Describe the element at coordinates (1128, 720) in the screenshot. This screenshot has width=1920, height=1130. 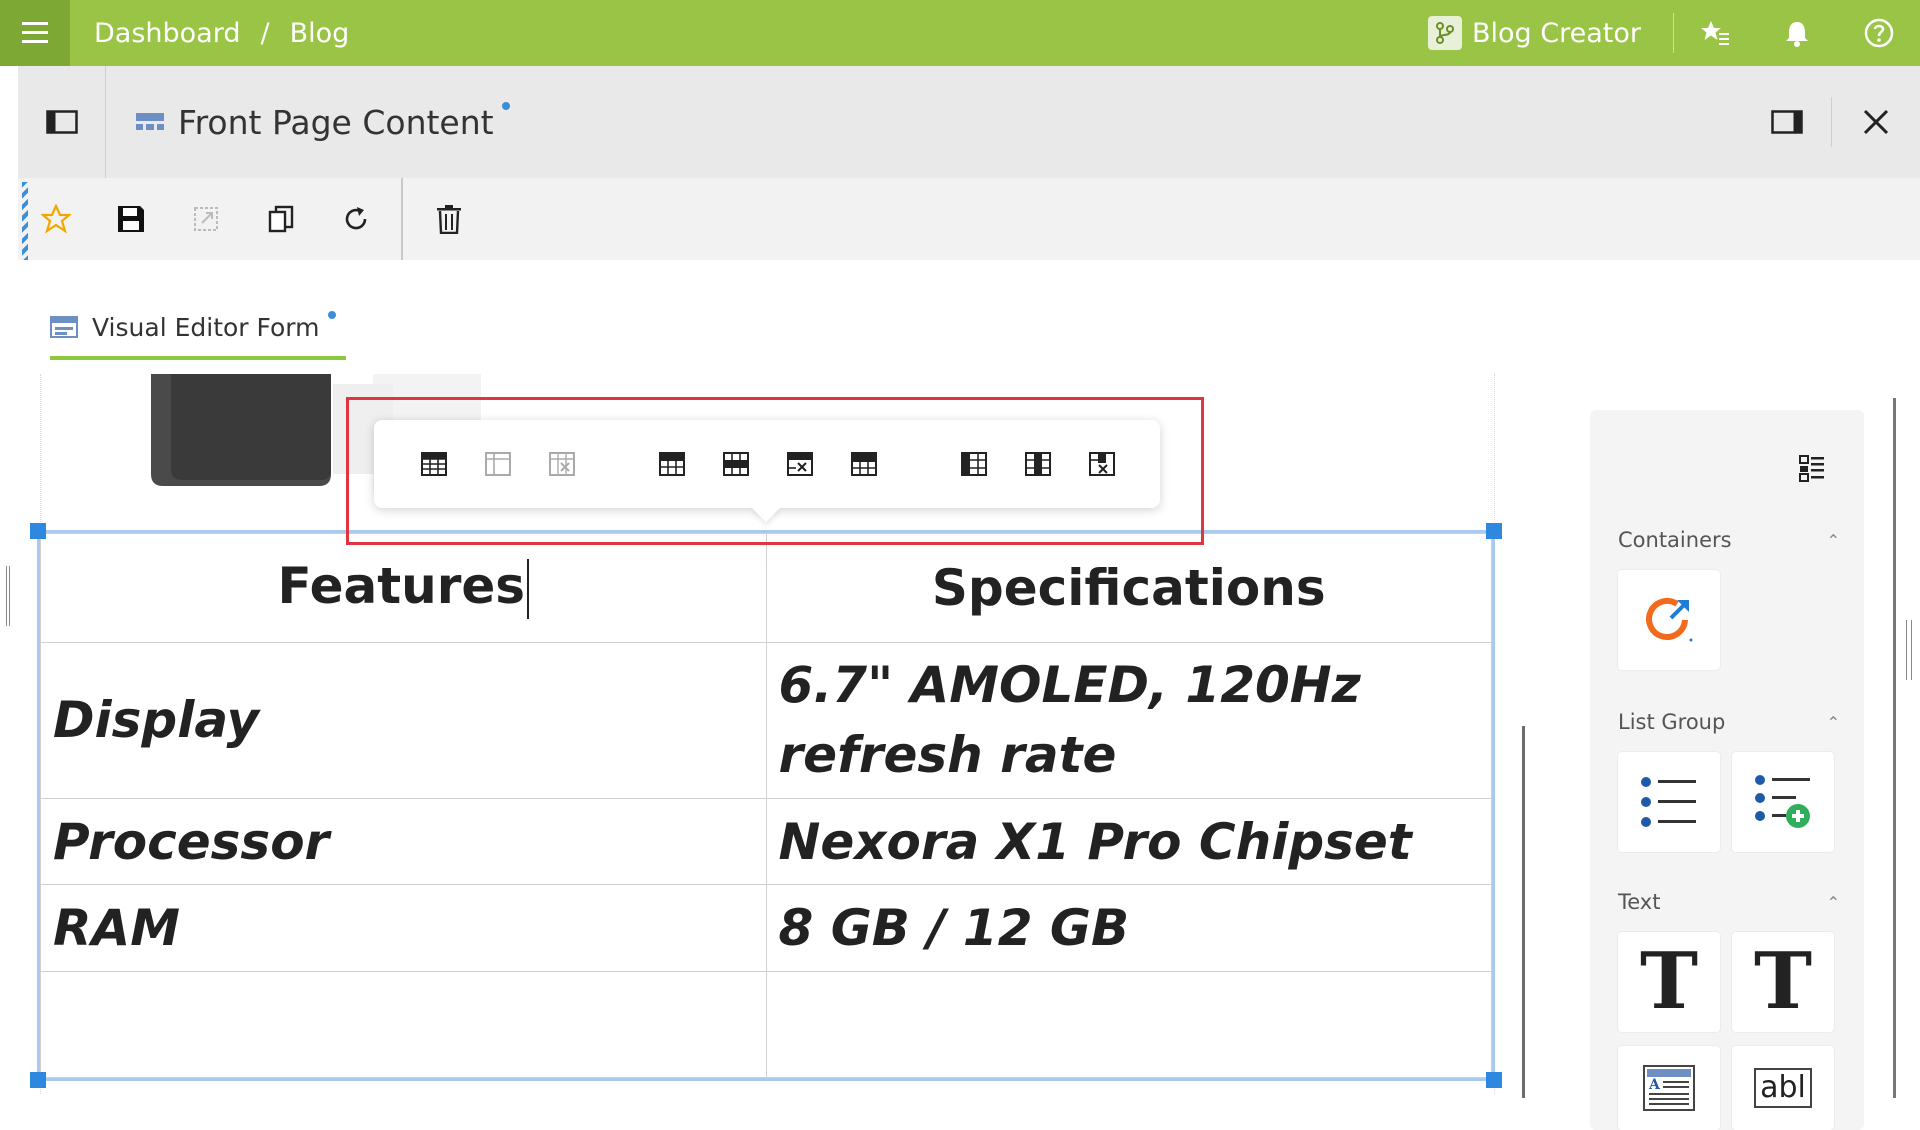
I see `table-cell: 6.7" AMOLED, 120Hz refresh rate` at that location.